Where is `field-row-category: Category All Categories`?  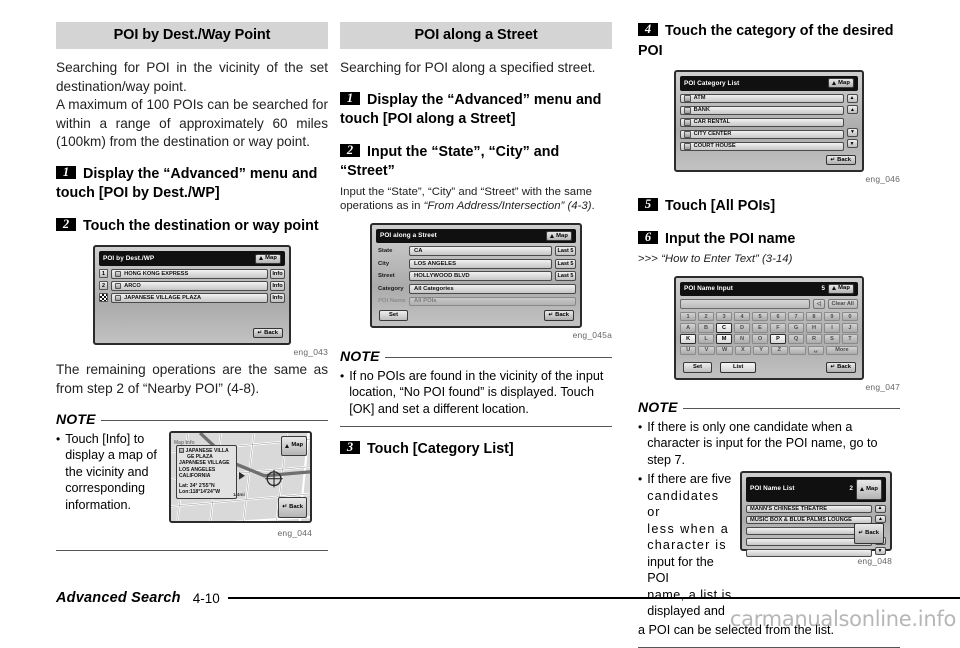 field-row-category: Category All Categories is located at coordinates (476, 289).